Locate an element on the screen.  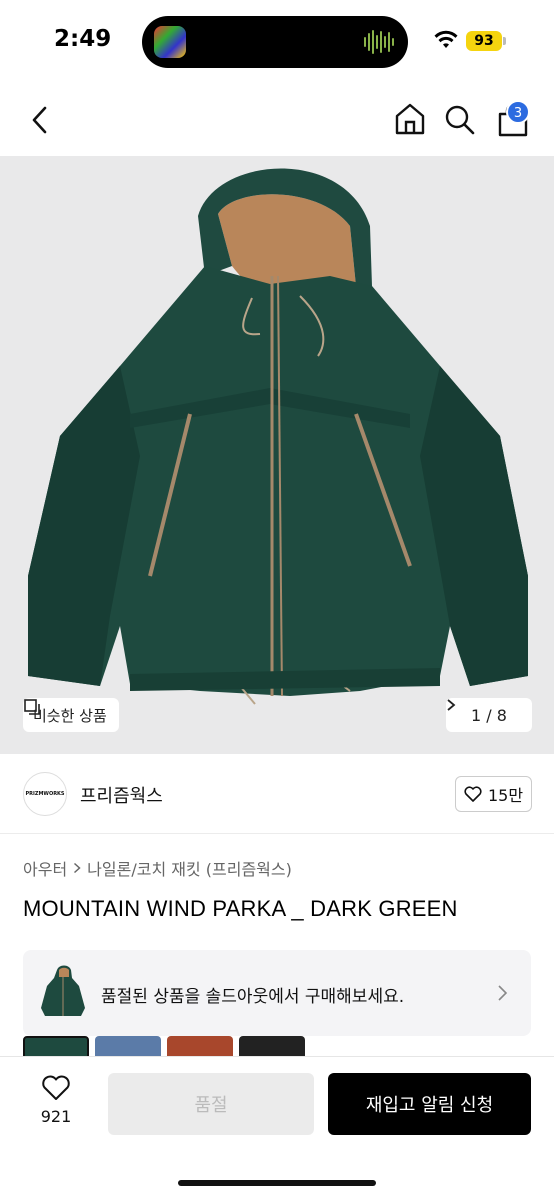
variant-thumb-black is located at coordinates (272, 1047).